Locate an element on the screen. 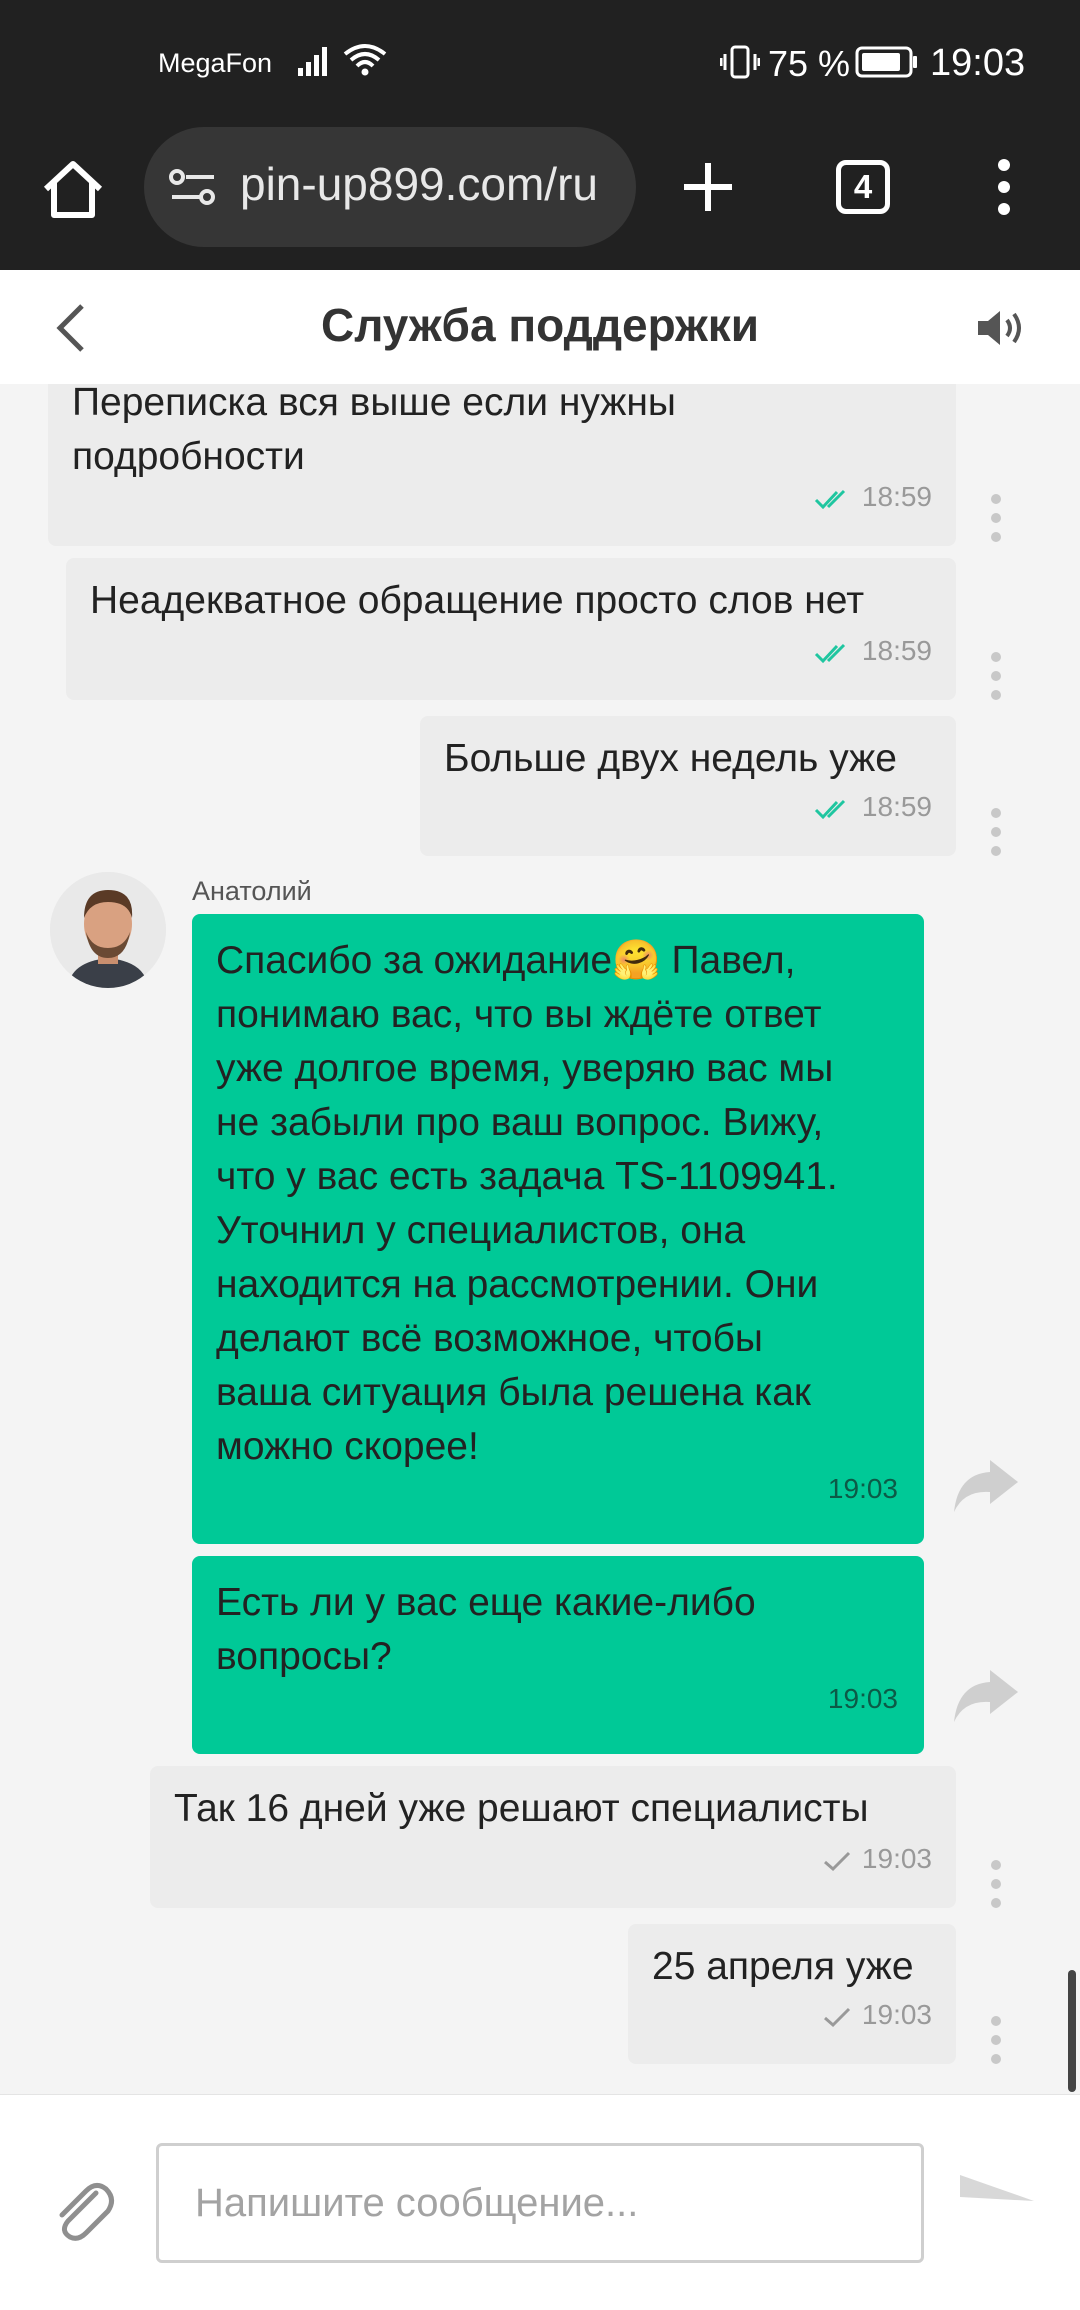 This screenshot has height=2310, width=1080. battery-icon is located at coordinates (886, 62).